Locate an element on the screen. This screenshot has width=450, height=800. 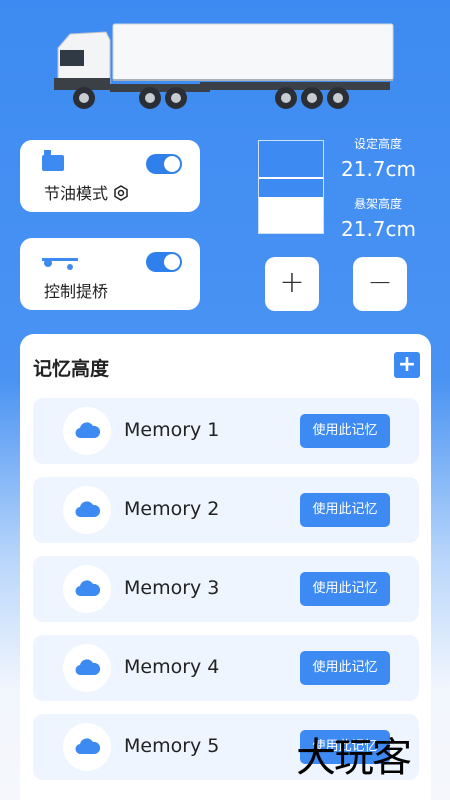
set-height-value: 21.7cm is located at coordinates (379, 169).